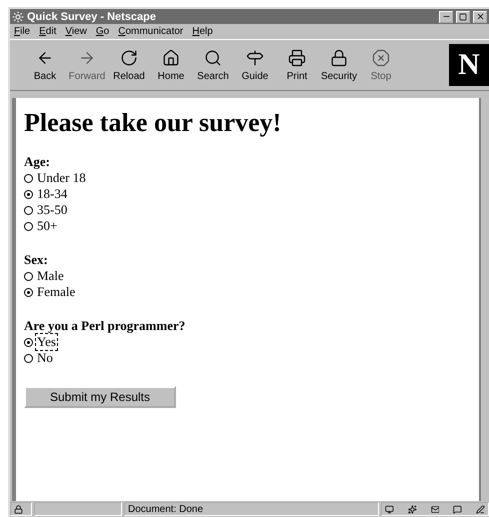 Image resolution: width=489 pixels, height=517 pixels. I want to click on toolbar-button: Reload, so click(129, 65).